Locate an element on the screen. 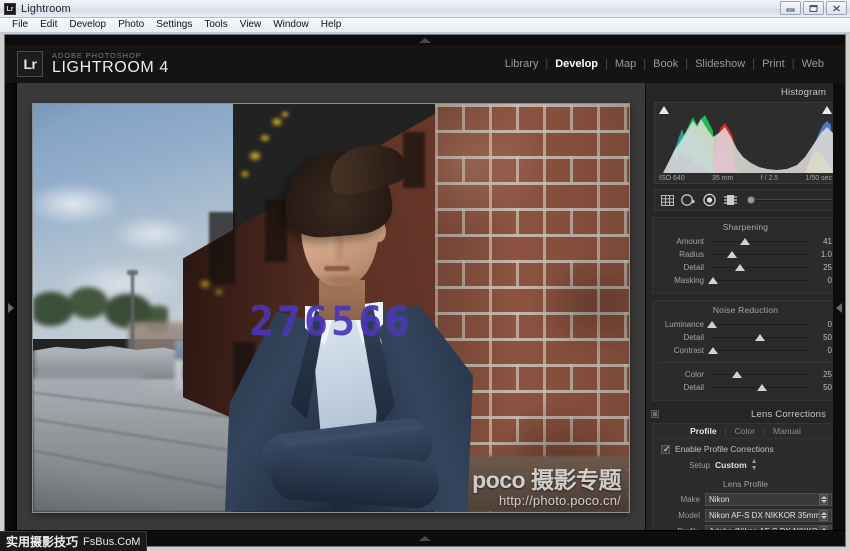 The height and width of the screenshot is (551, 850). lens-corrections-panel-header: Lens Corrections ▼ is located at coordinates (745, 414).